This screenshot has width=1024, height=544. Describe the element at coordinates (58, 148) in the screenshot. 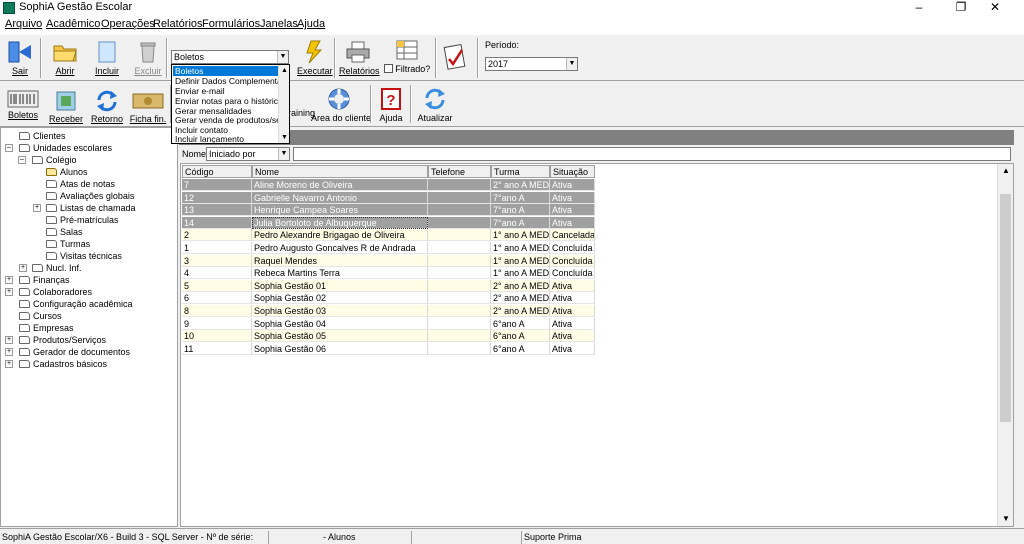

I see `tree-item-unidades-escolares: – Unidades escolares` at that location.